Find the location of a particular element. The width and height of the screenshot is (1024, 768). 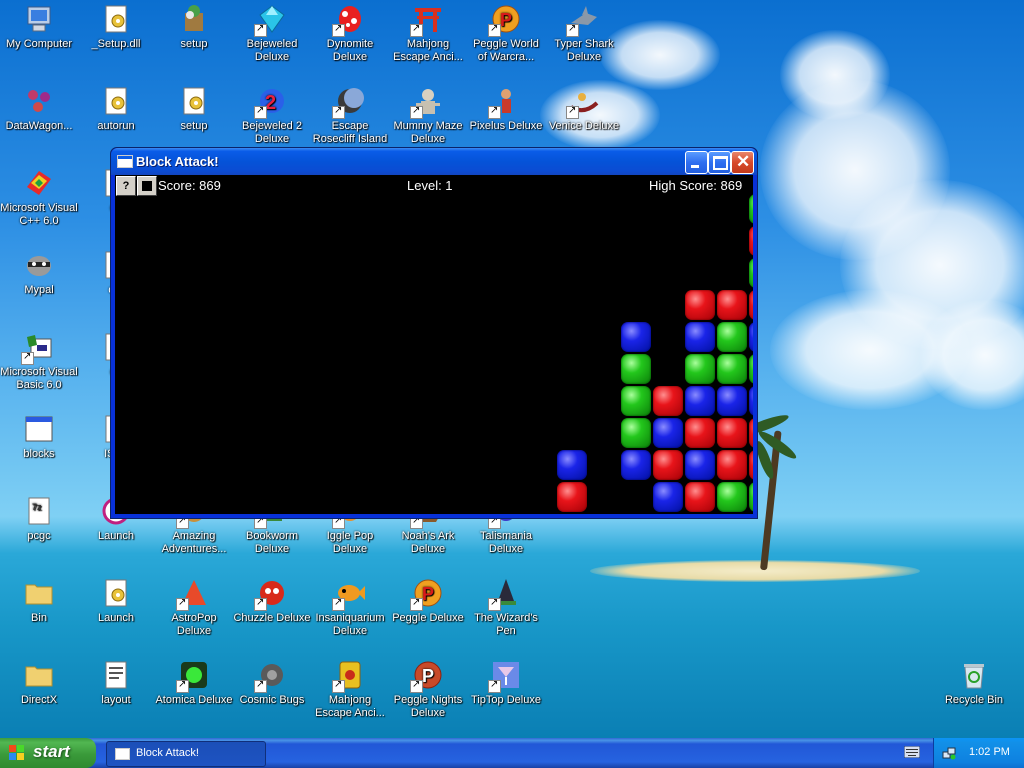

desktop-icon-layout: layout is located at coordinates (116, 683).